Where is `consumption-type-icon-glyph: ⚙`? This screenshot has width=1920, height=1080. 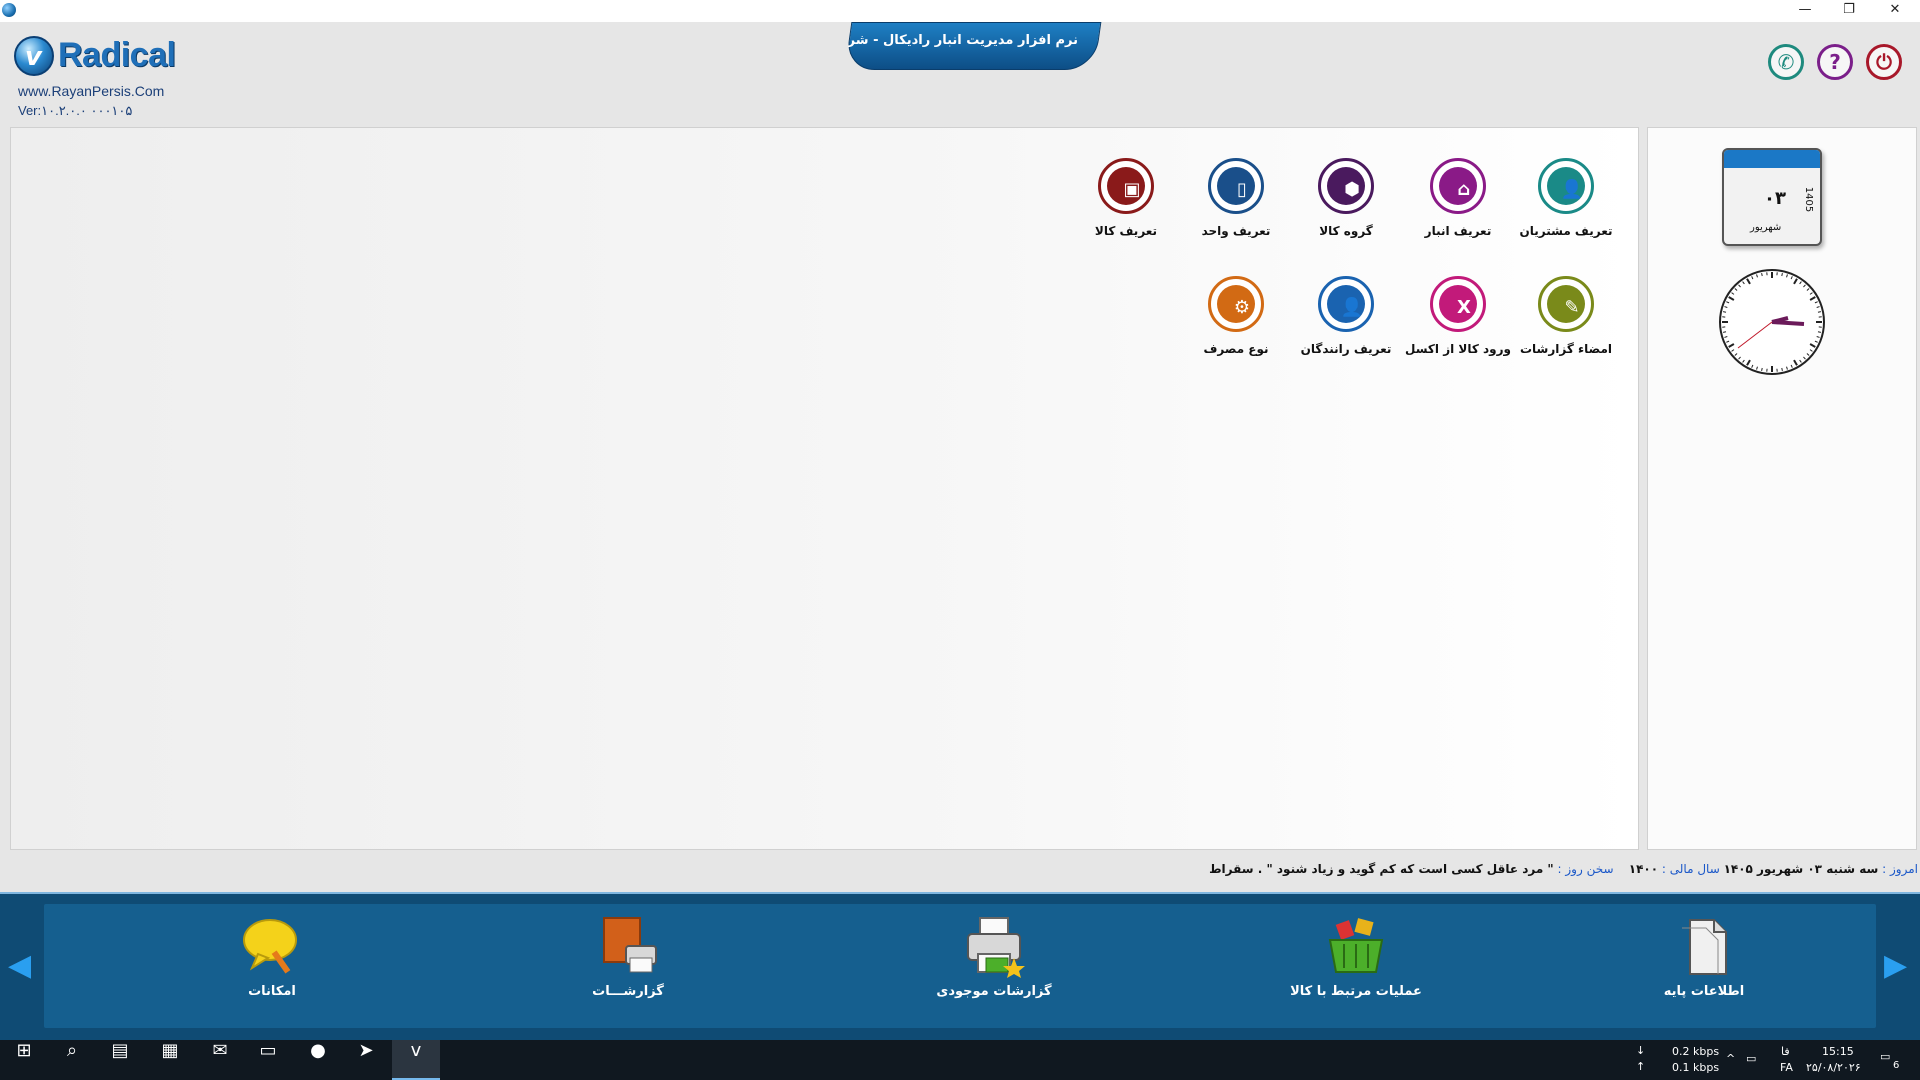 consumption-type-icon-glyph: ⚙ is located at coordinates (1242, 307).